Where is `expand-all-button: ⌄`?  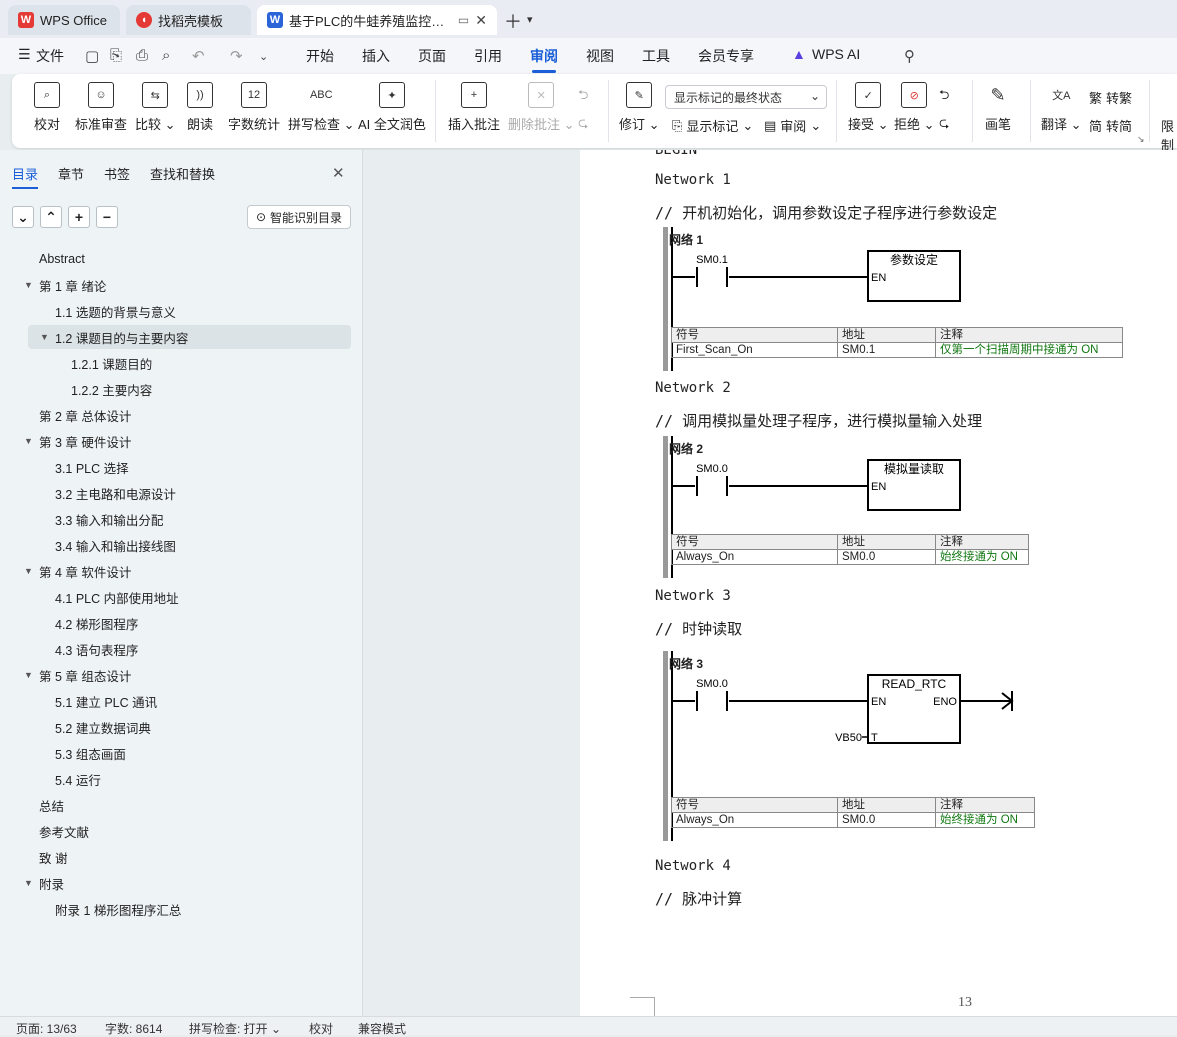 expand-all-button: ⌄ is located at coordinates (23, 217).